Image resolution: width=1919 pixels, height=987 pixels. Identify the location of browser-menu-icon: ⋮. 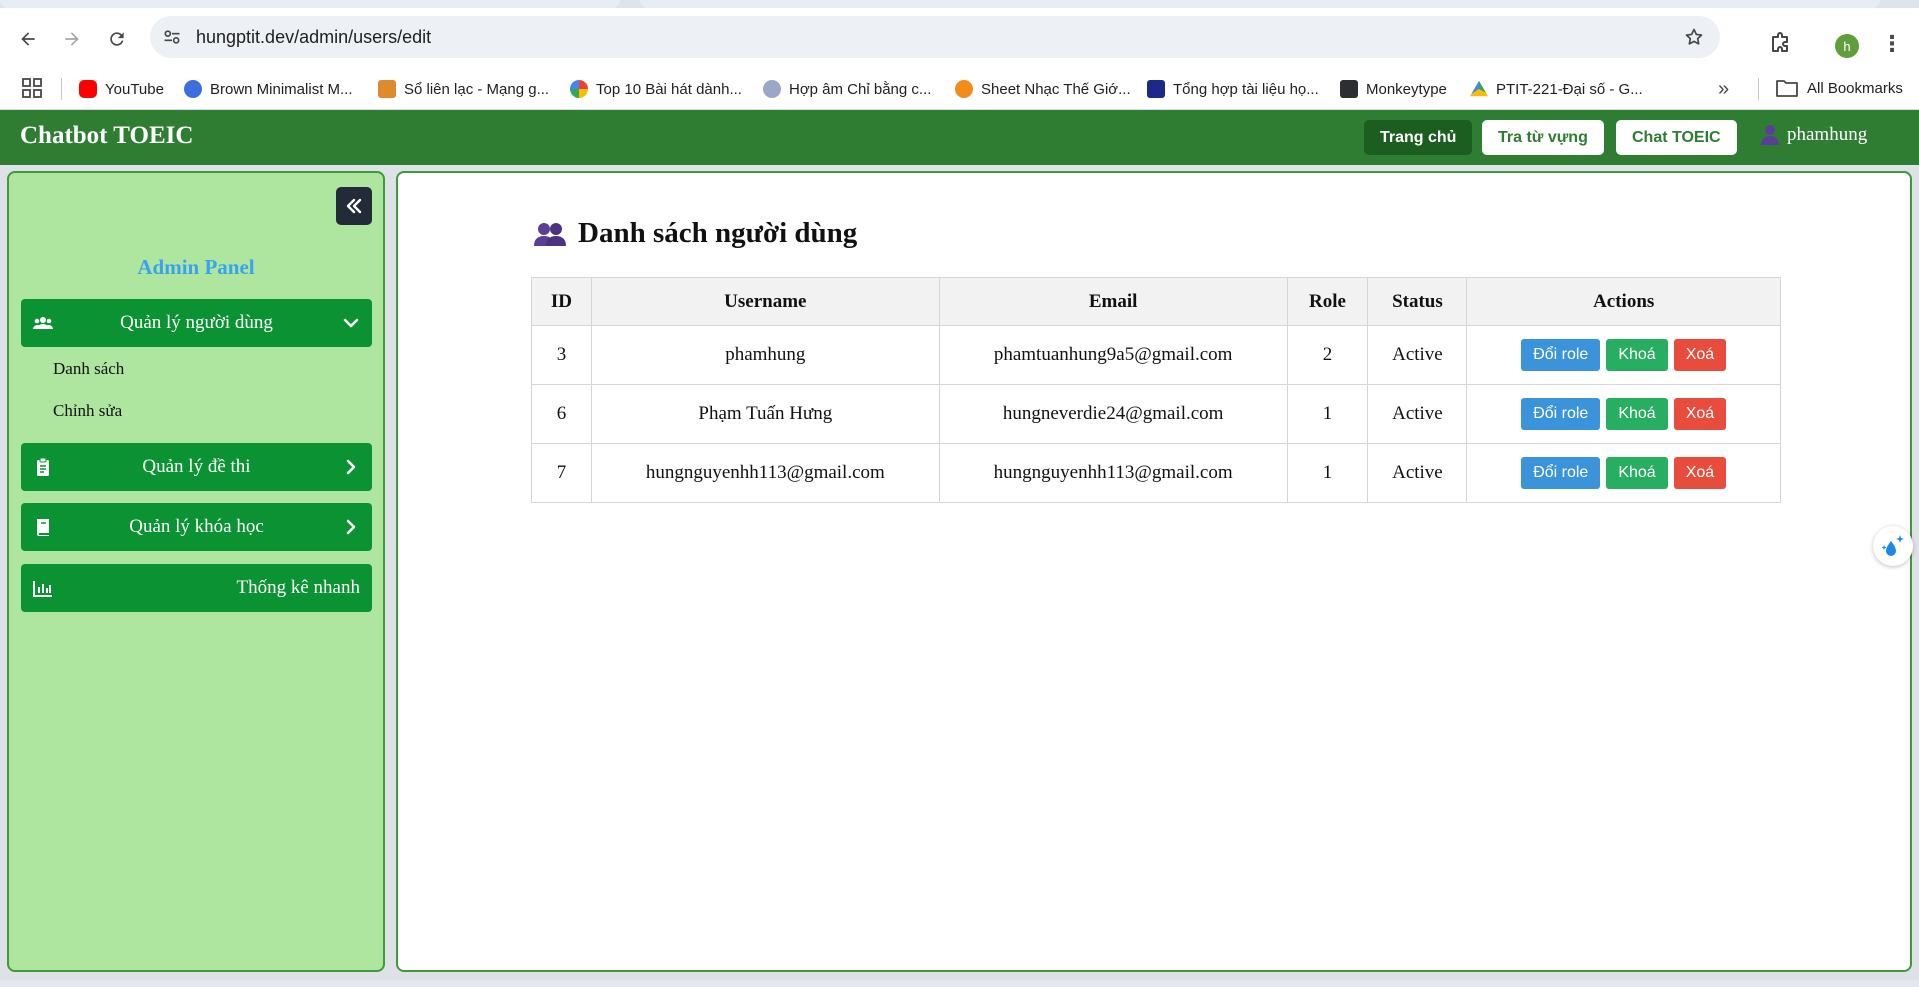
(1892, 43).